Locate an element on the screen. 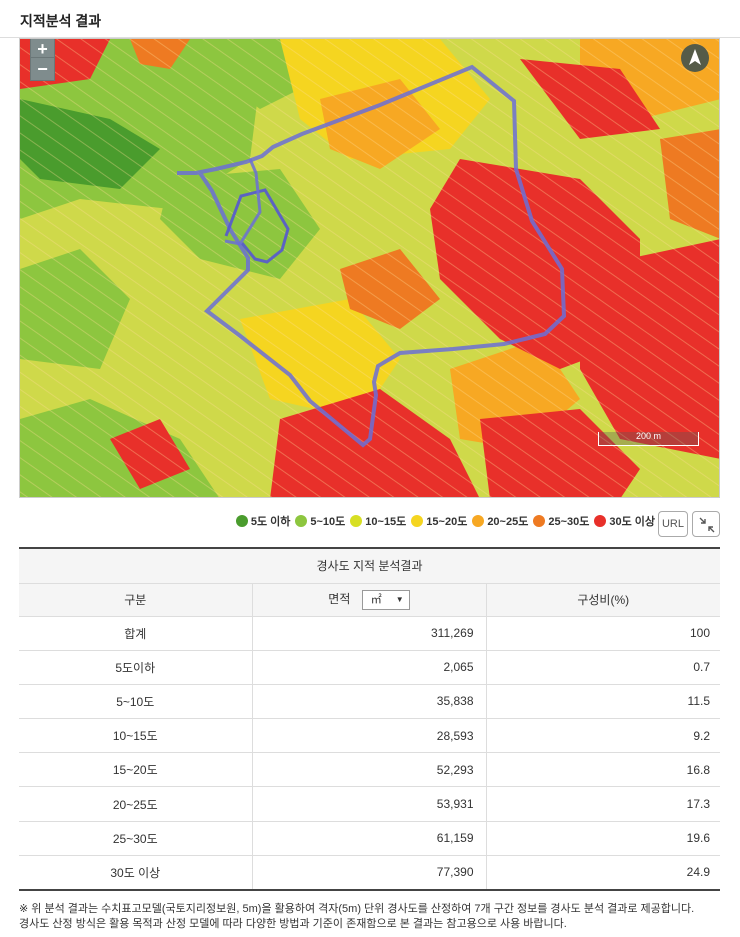 The height and width of the screenshot is (937, 740). shrink-button is located at coordinates (706, 524).